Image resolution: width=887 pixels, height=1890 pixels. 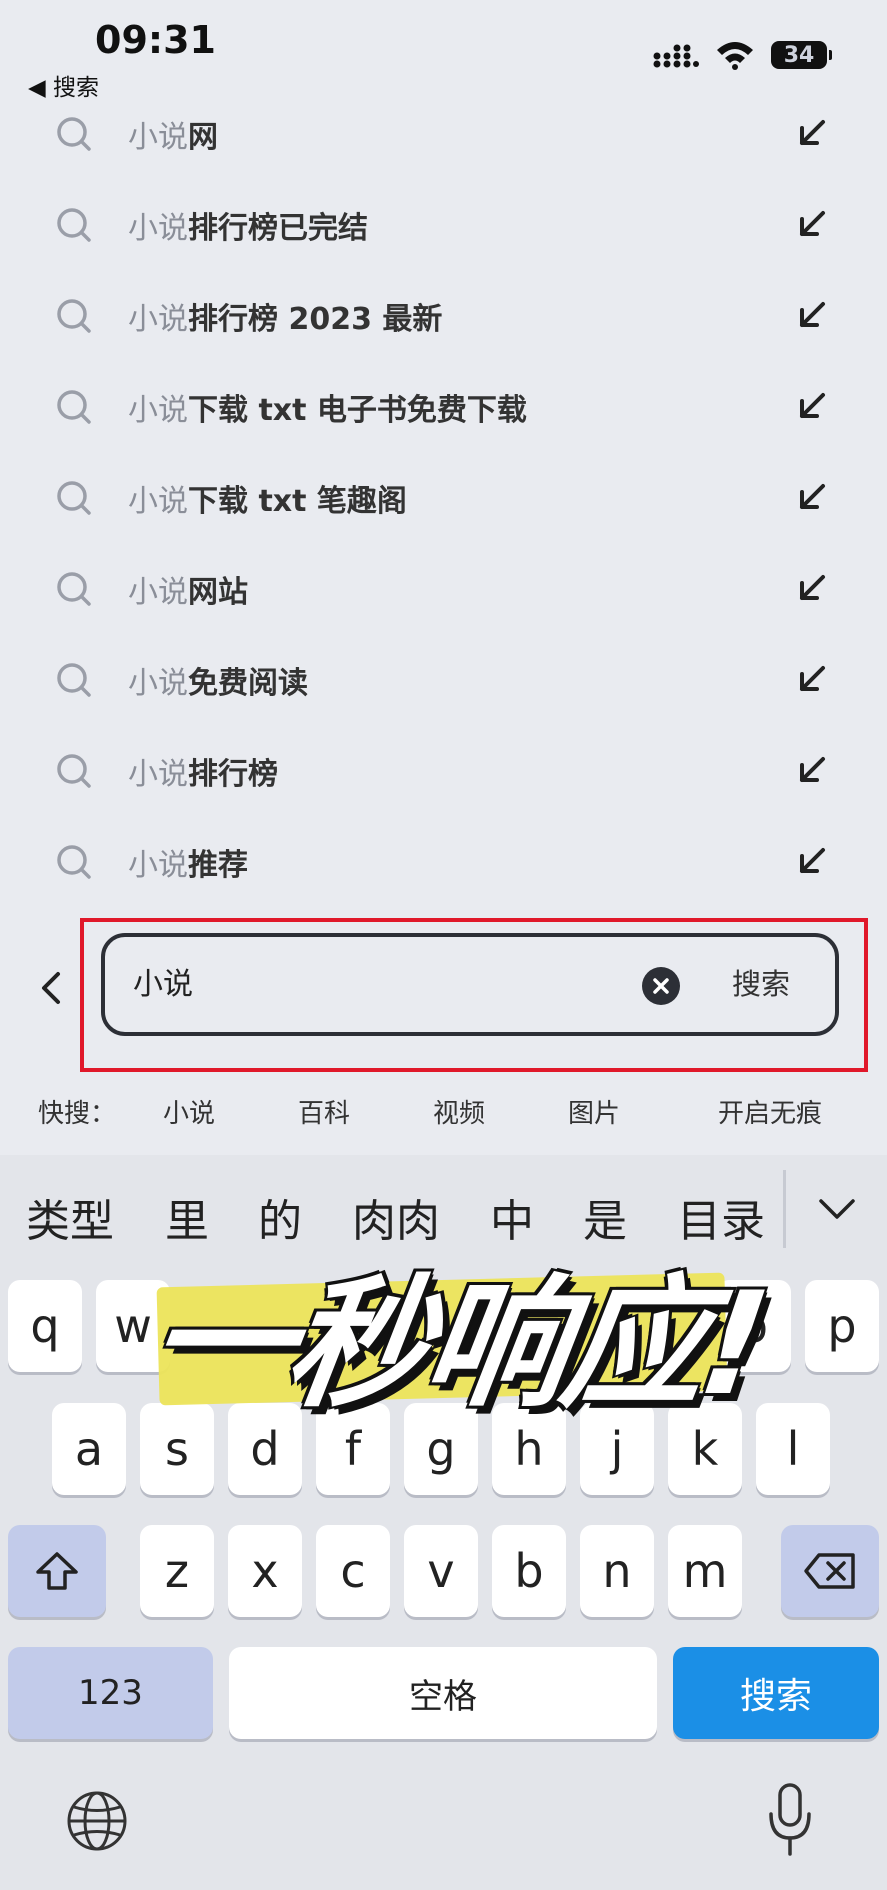 I want to click on candidate-divider, so click(x=784, y=1209).